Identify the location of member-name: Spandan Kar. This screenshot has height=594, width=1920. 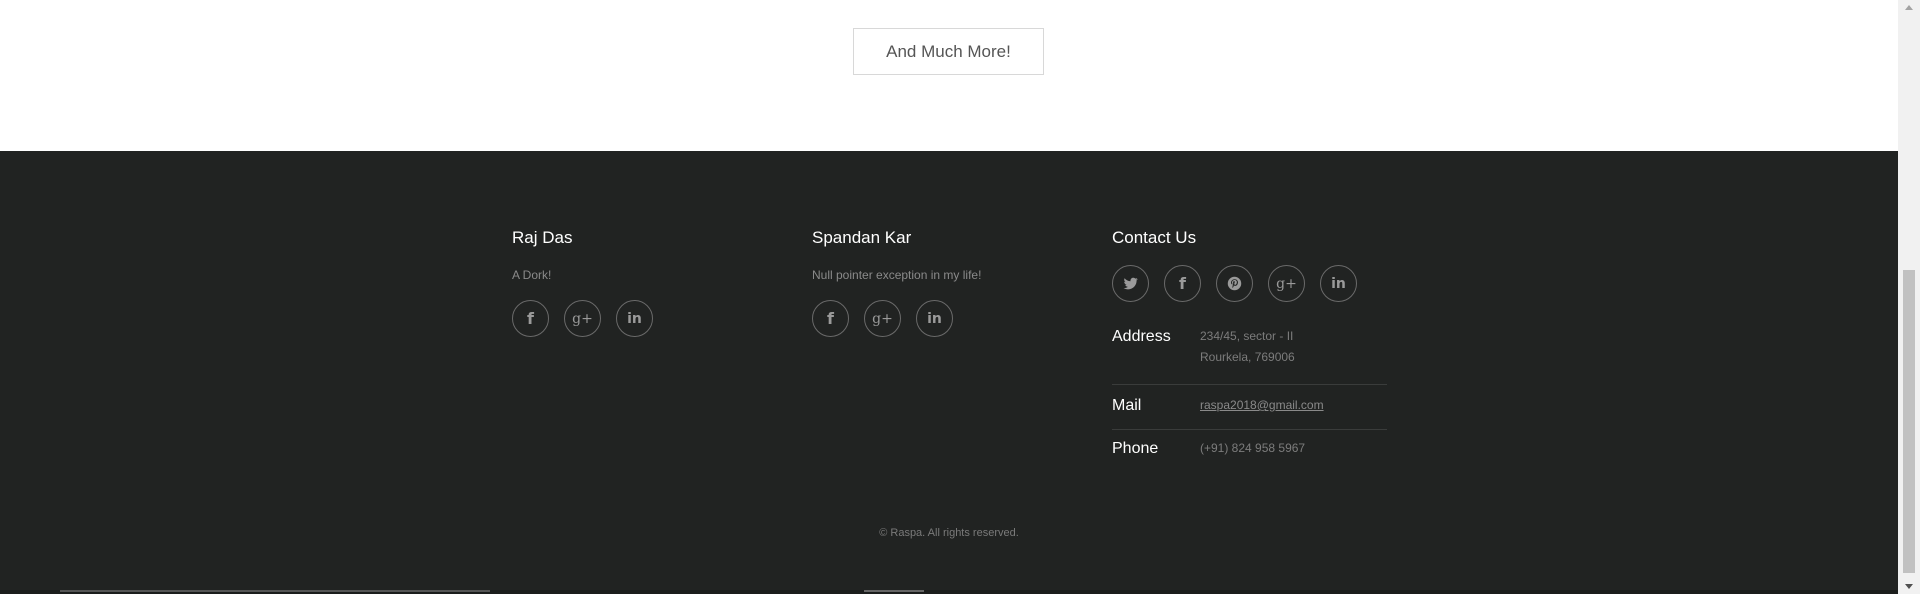
(862, 237).